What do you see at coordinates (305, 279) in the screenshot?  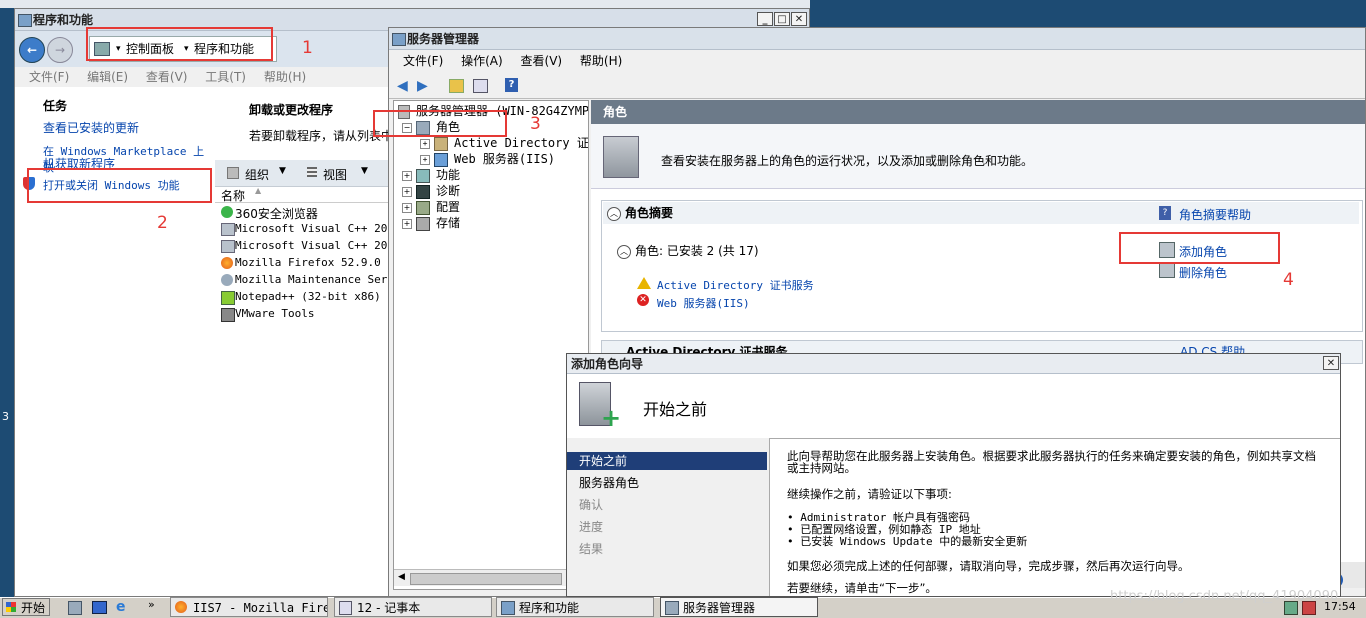 I see `list-item: Mozilla Maintenance Serv` at bounding box center [305, 279].